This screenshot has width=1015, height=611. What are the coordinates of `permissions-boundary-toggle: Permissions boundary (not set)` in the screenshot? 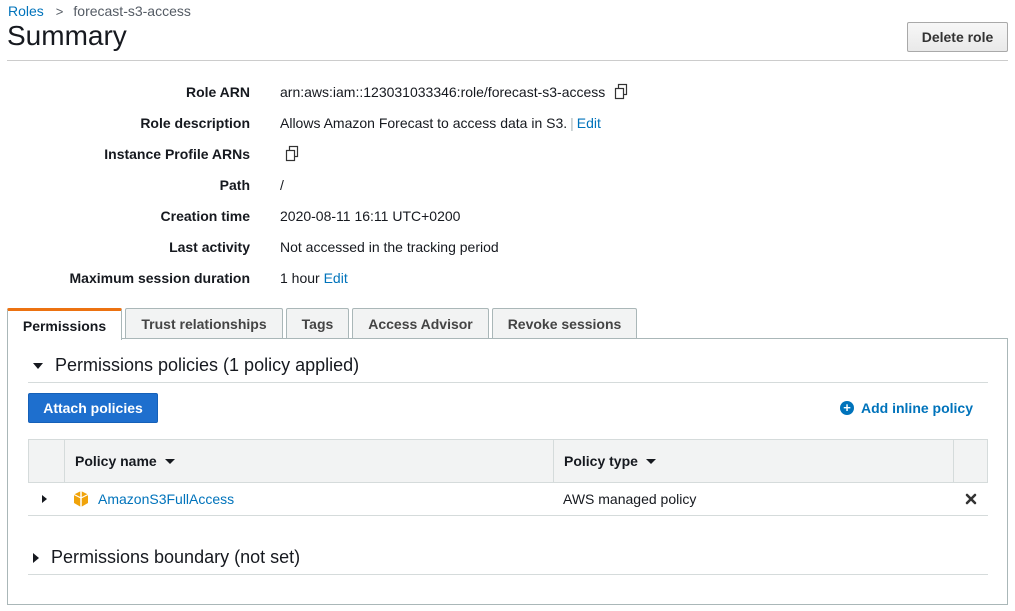 It's located at (166, 557).